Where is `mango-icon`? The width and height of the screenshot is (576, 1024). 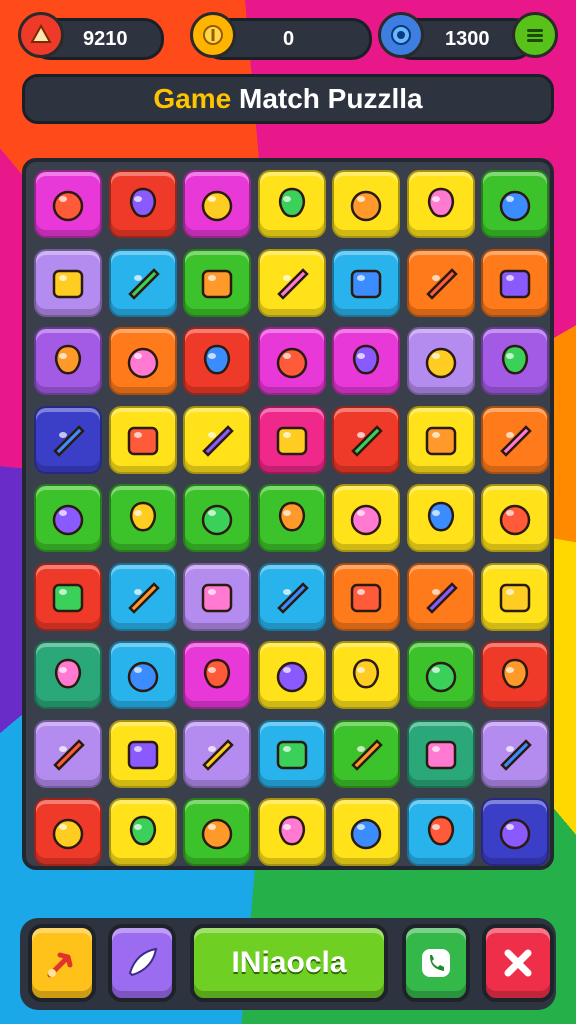 mango-icon is located at coordinates (142, 516).